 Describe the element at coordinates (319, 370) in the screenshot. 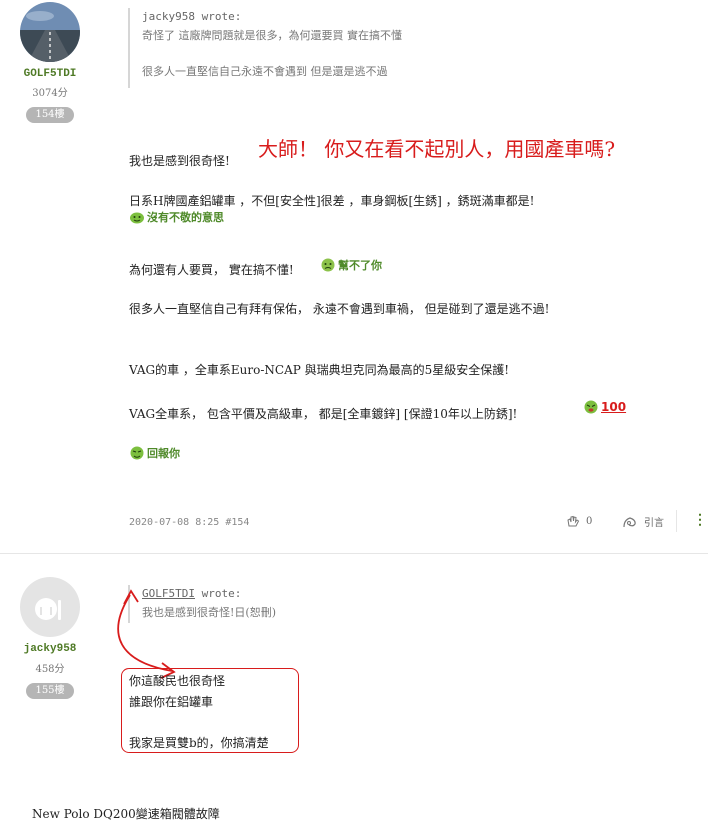

I see `post-line: VAG的車 ，全車系Euro-NCAP 與瑞典坦克同為最高的5星級安全保護!` at that location.